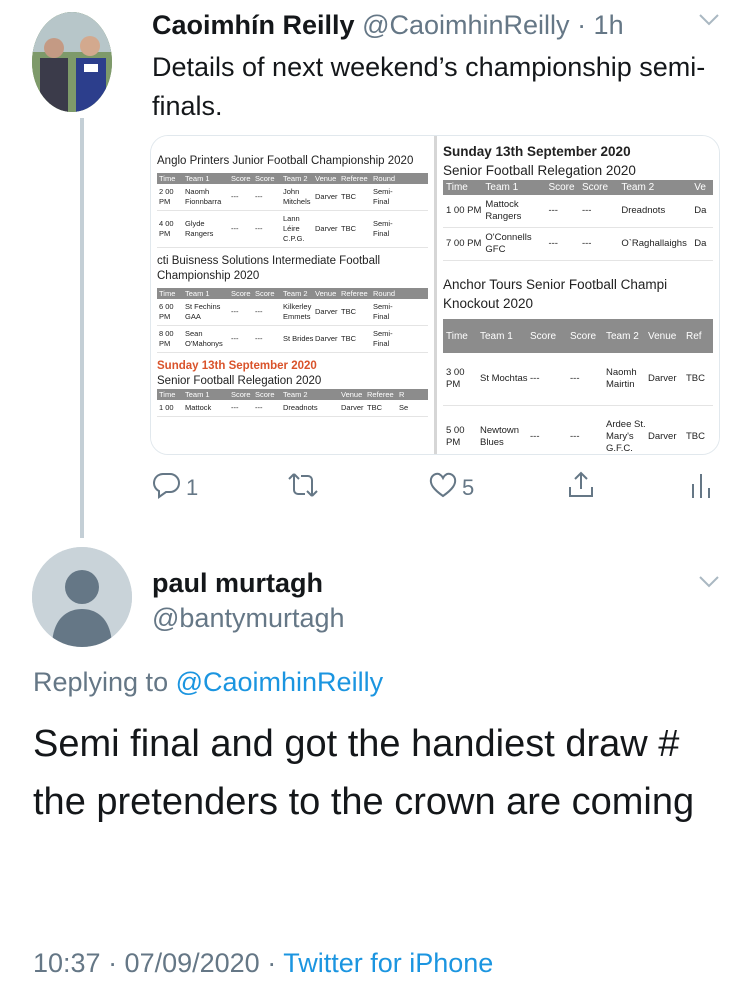 This screenshot has height=1003, width=750. I want to click on tweet-time: · 1h, so click(600, 25).